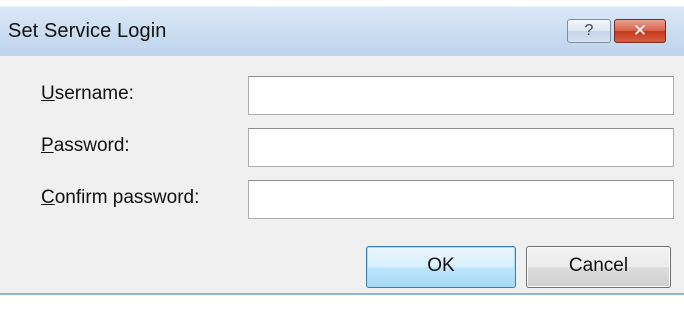 The width and height of the screenshot is (684, 322). I want to click on close-button: ✕, so click(640, 31).